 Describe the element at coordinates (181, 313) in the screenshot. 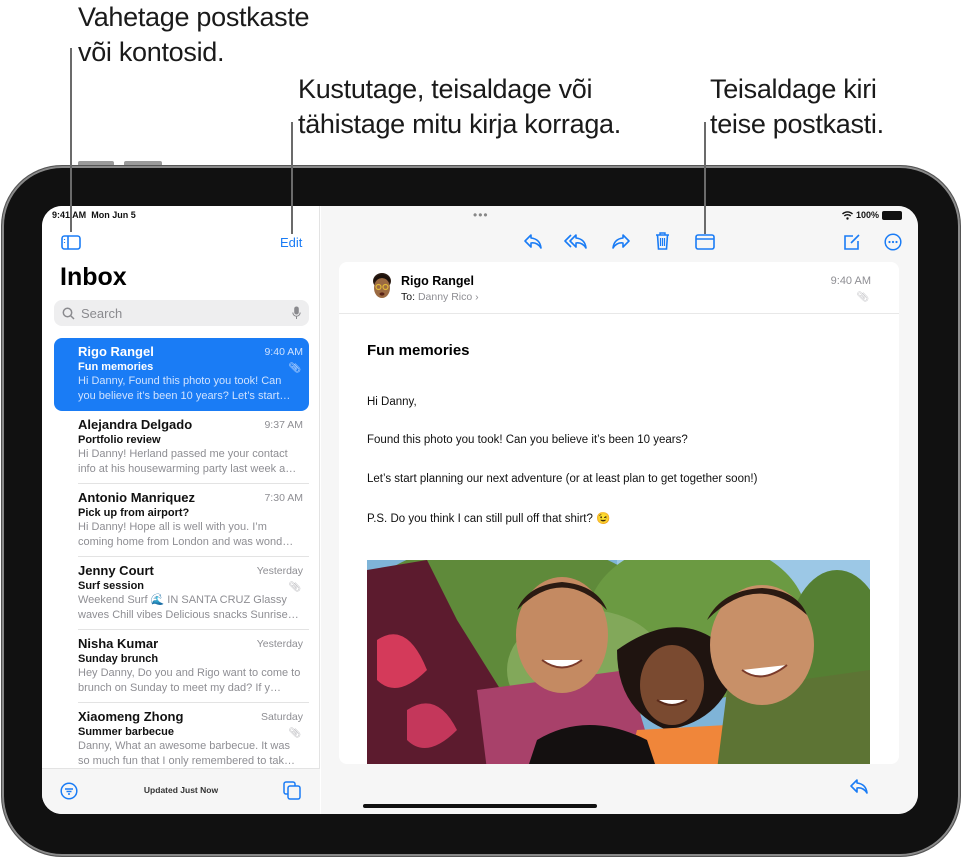

I see `search-input: Search` at that location.